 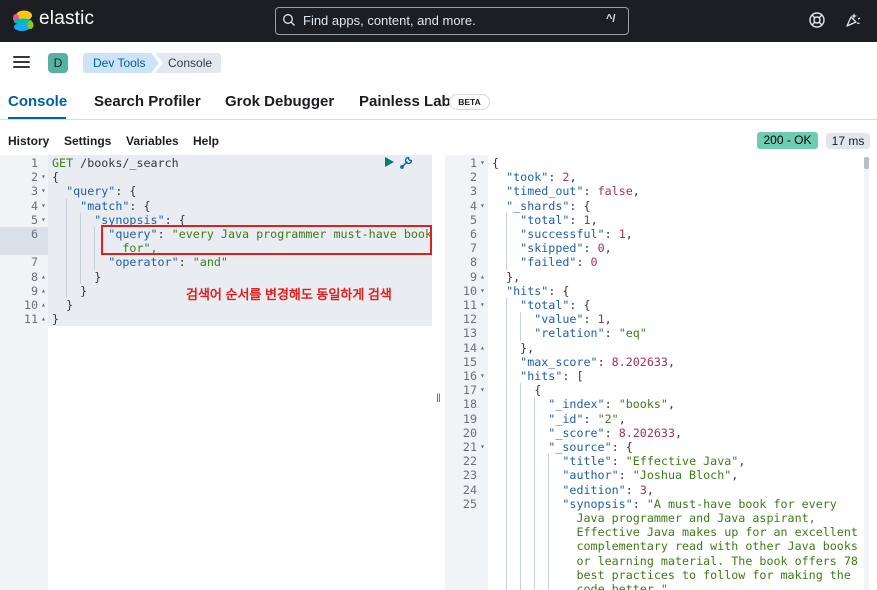 What do you see at coordinates (216, 177) in the screenshot?
I see `code-line: 2 ▾ {` at bounding box center [216, 177].